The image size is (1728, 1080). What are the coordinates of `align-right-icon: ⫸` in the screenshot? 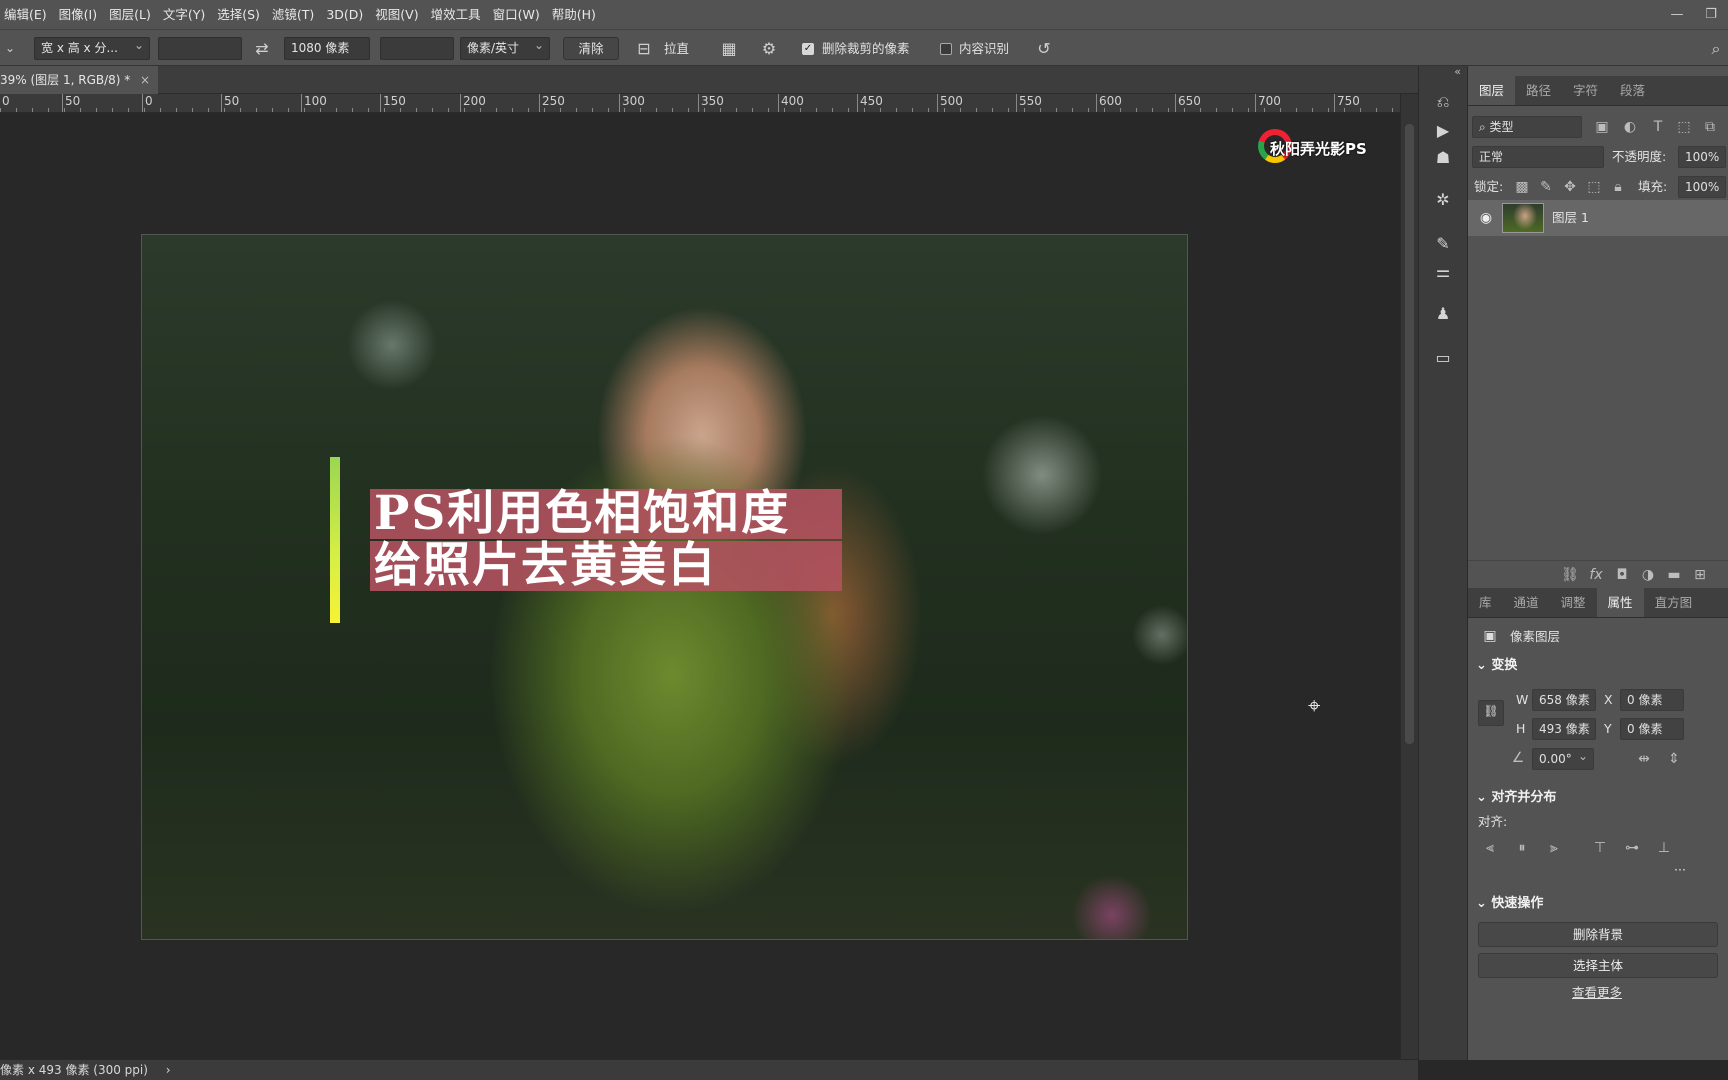 It's located at (1554, 848).